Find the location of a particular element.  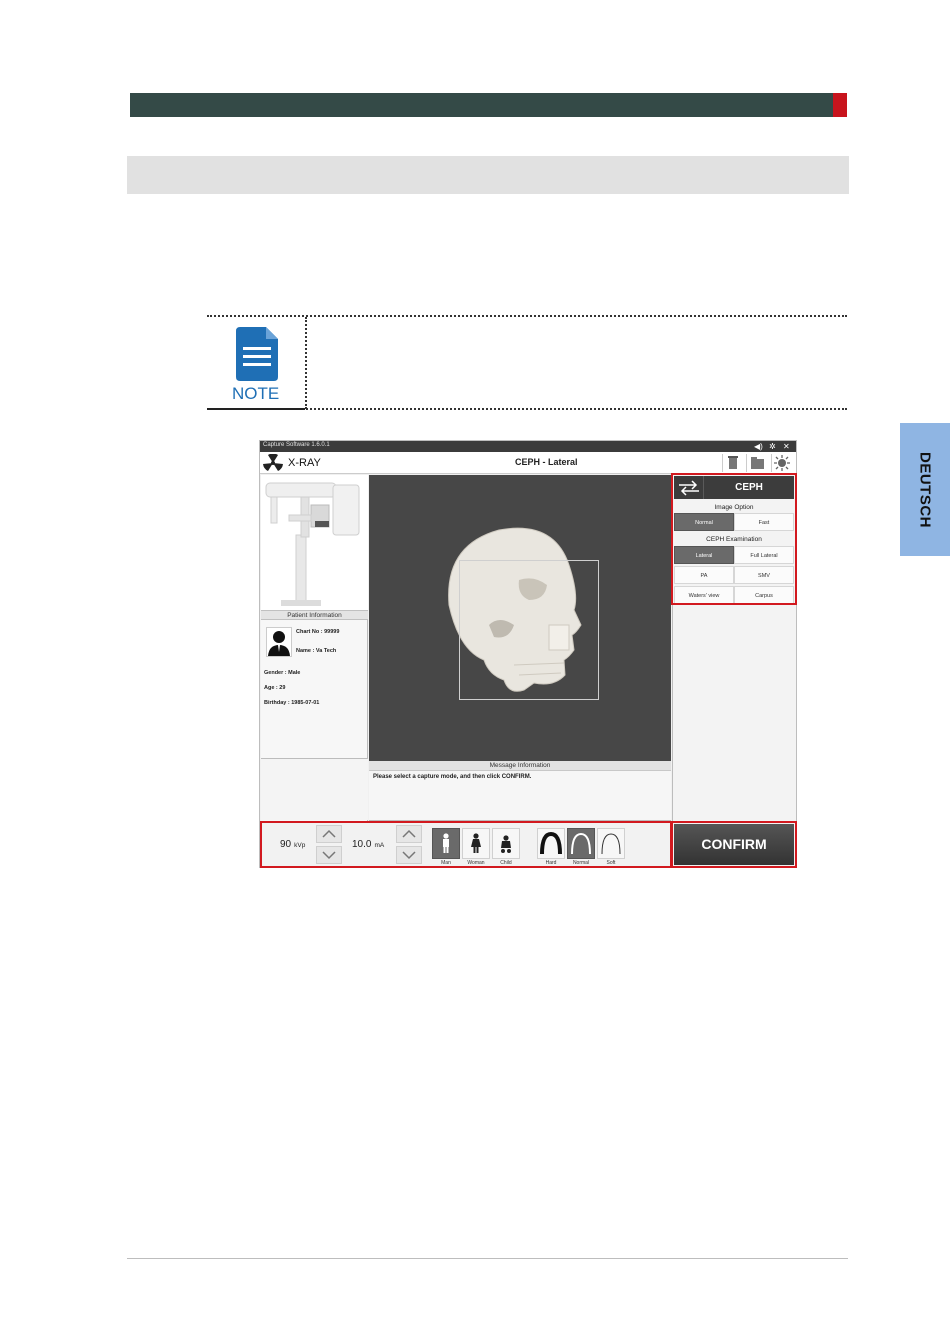

footer-rule is located at coordinates (487, 1258).